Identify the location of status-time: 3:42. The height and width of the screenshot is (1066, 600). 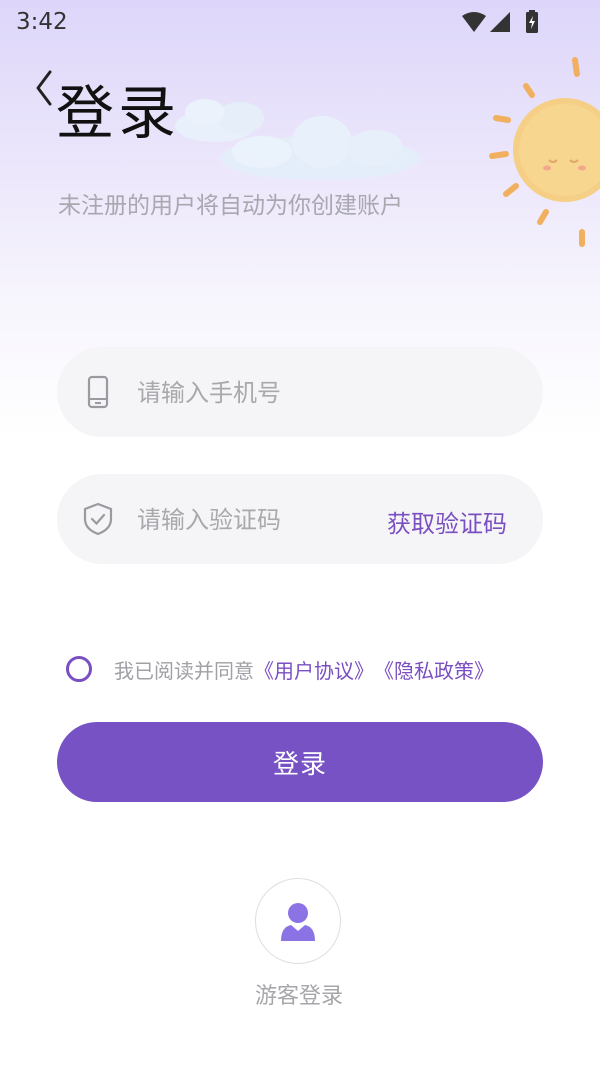
(42, 22).